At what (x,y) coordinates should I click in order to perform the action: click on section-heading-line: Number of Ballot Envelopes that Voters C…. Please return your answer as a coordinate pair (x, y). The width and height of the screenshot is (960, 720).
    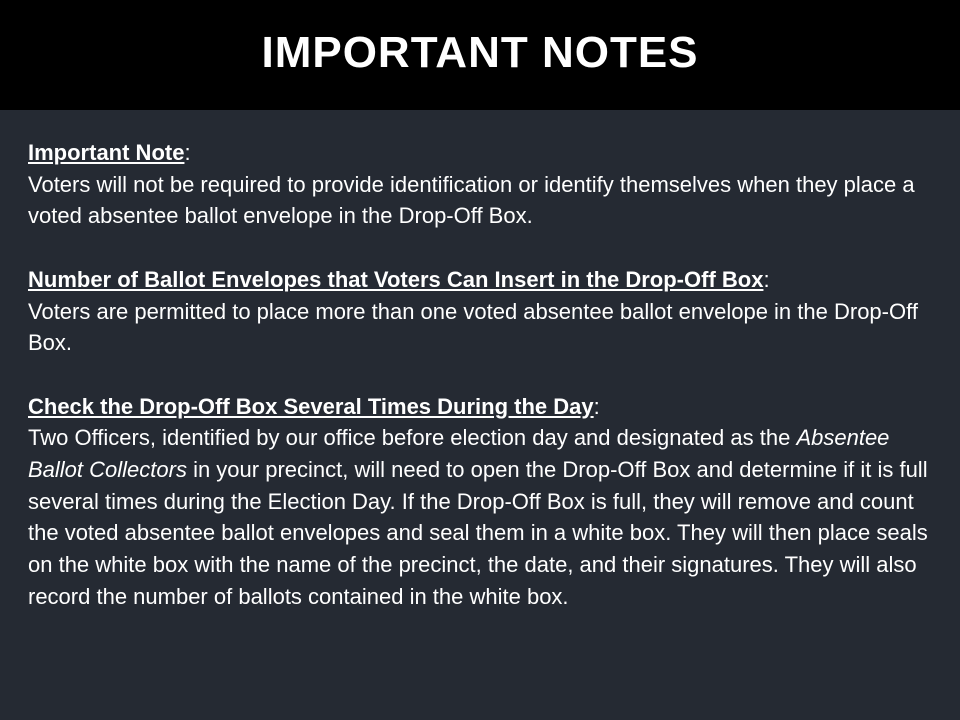
    Looking at the image, I should click on (480, 280).